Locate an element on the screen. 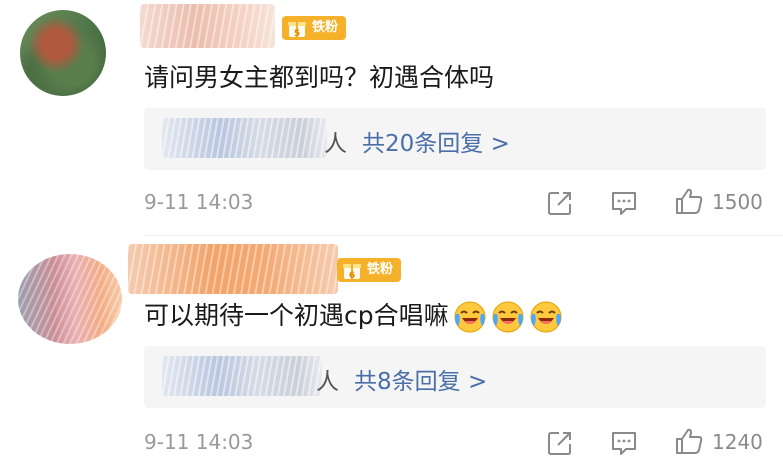 This screenshot has width=783, height=462. fan-badge: 5 铁粉 is located at coordinates (314, 28).